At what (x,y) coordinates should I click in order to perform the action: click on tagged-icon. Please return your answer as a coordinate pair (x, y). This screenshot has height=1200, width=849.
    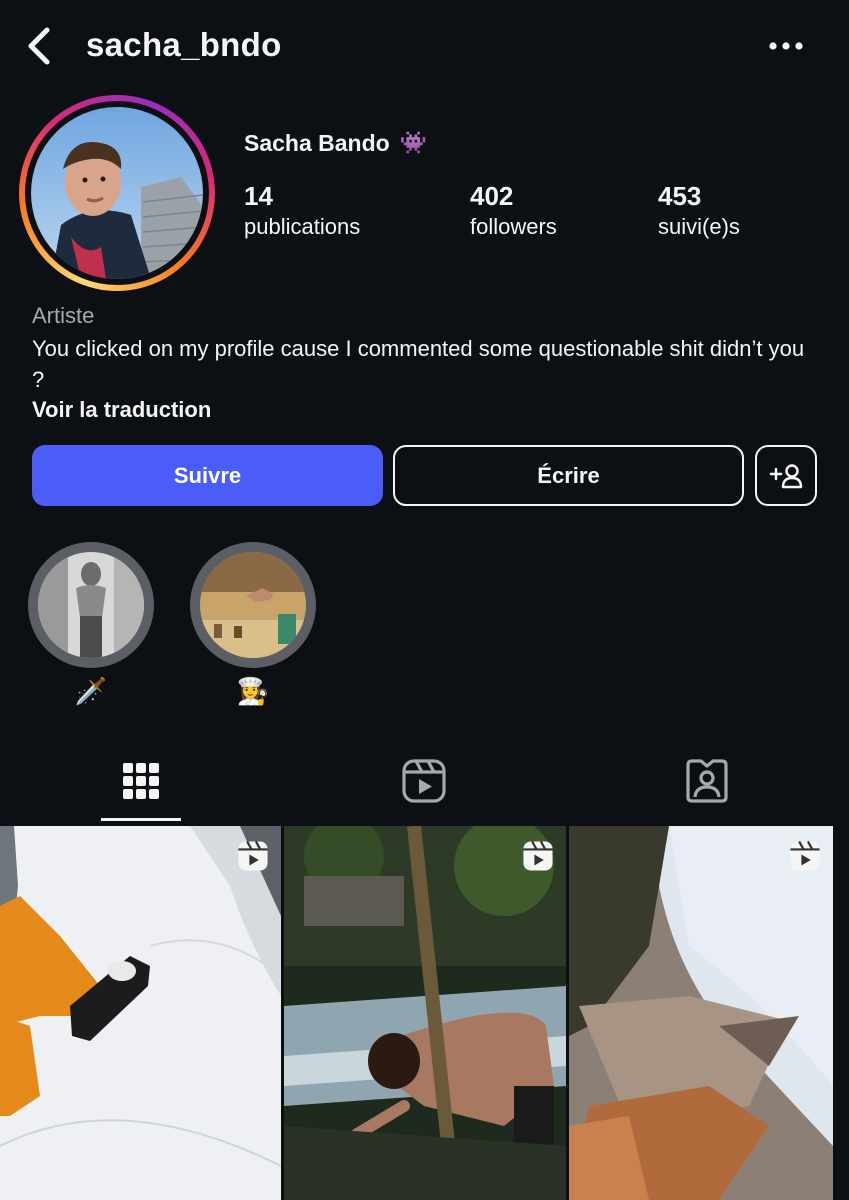
    Looking at the image, I should click on (707, 781).